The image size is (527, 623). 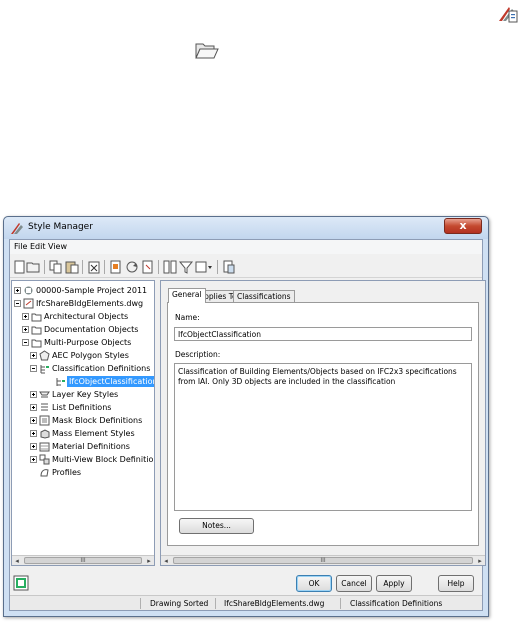 What do you see at coordinates (60, 227) in the screenshot?
I see `window-title: Style Manager` at bounding box center [60, 227].